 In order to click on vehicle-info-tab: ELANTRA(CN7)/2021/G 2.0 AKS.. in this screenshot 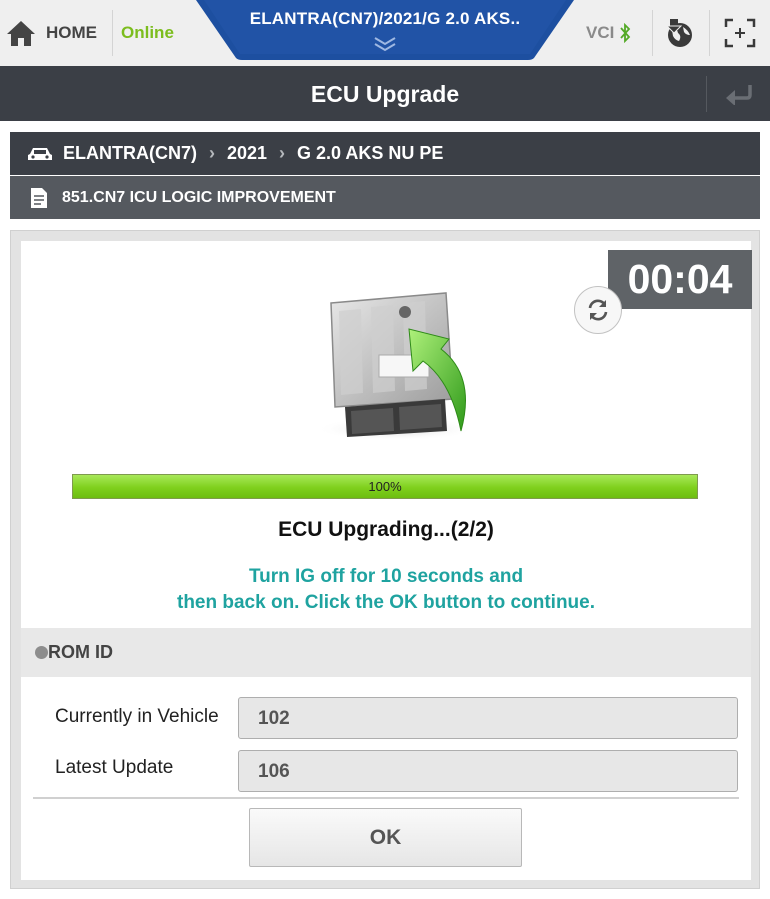, I will do `click(385, 30)`.